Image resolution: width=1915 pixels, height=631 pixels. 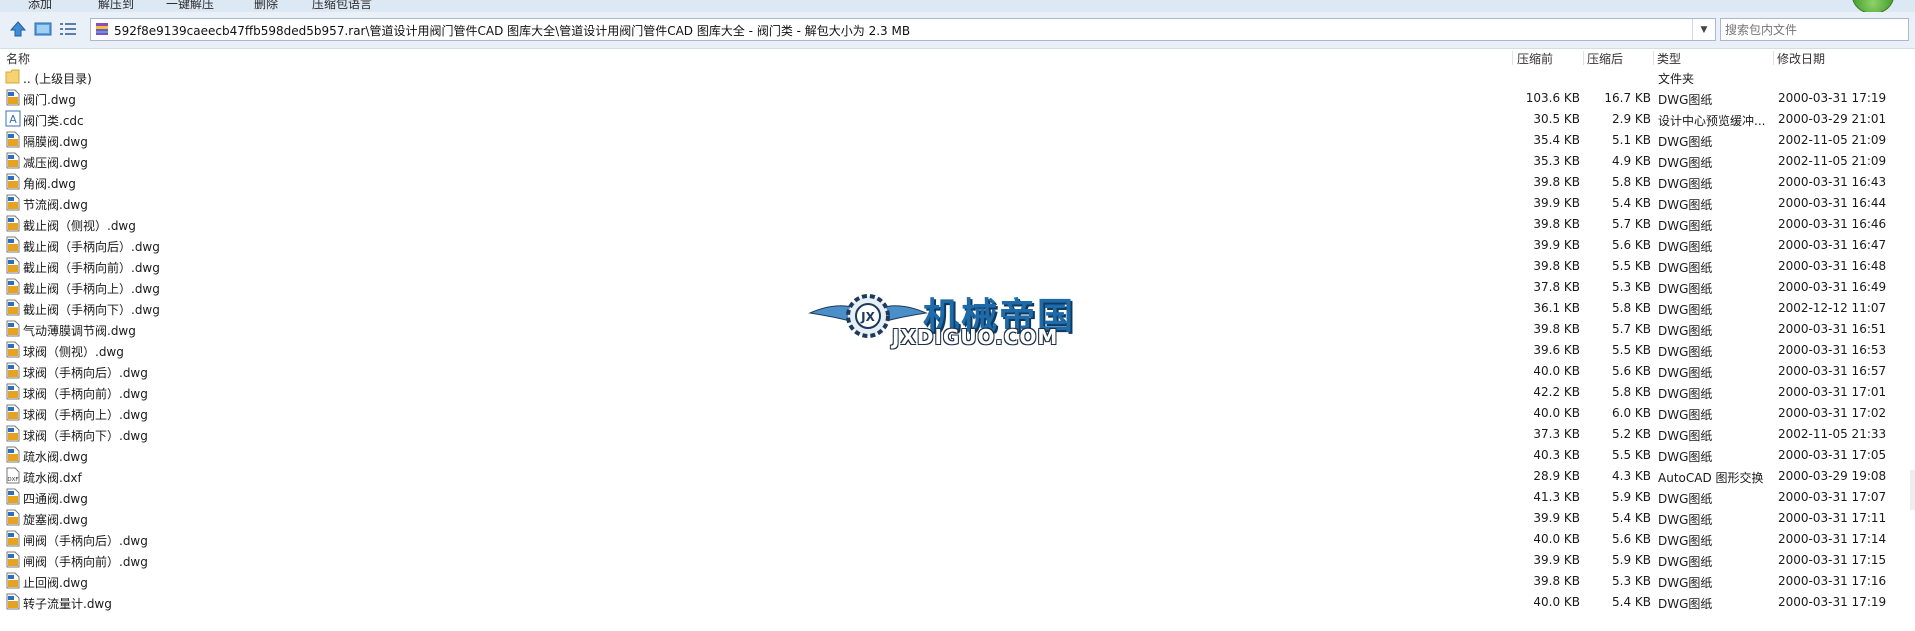 I want to click on file-name: 隔膜阀.dwg, so click(x=55, y=142).